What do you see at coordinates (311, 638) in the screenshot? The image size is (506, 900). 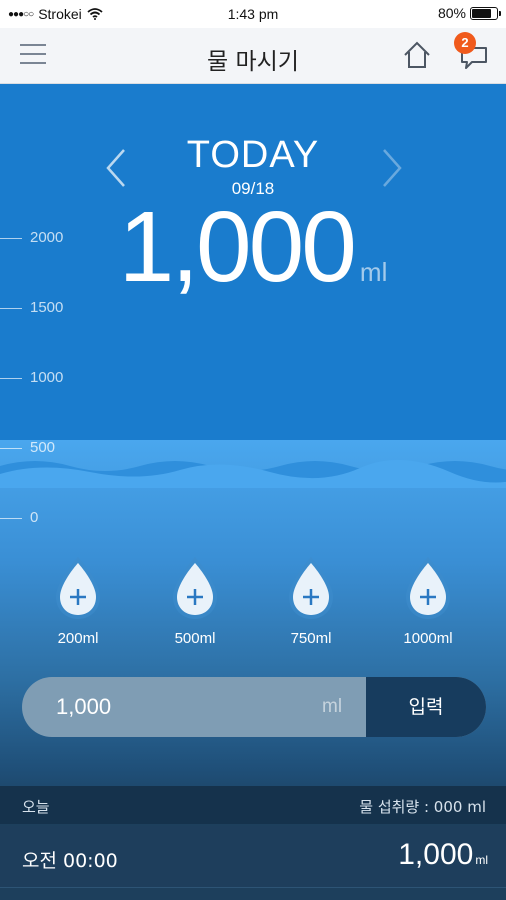 I see `add-750ml-label: 750ml` at bounding box center [311, 638].